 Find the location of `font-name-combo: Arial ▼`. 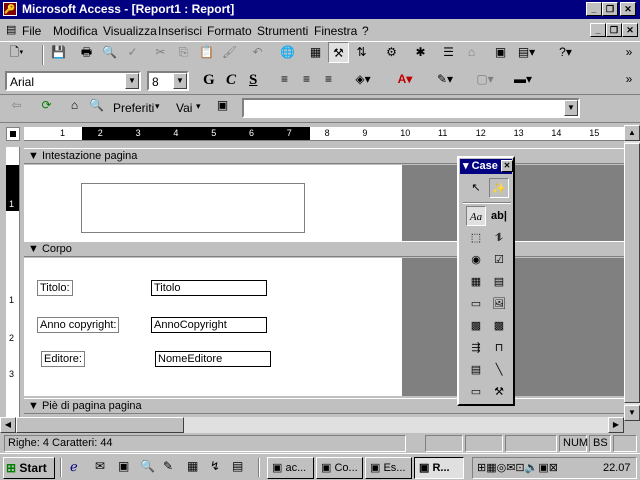

font-name-combo: Arial ▼ is located at coordinates (73, 81).